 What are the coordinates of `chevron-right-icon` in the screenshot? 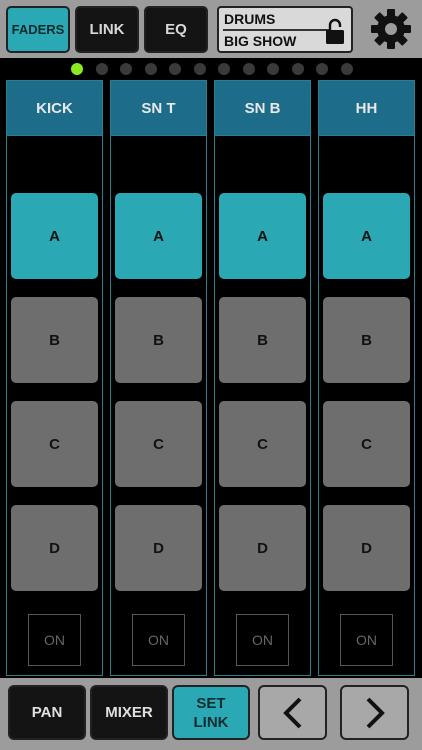 It's located at (375, 712).